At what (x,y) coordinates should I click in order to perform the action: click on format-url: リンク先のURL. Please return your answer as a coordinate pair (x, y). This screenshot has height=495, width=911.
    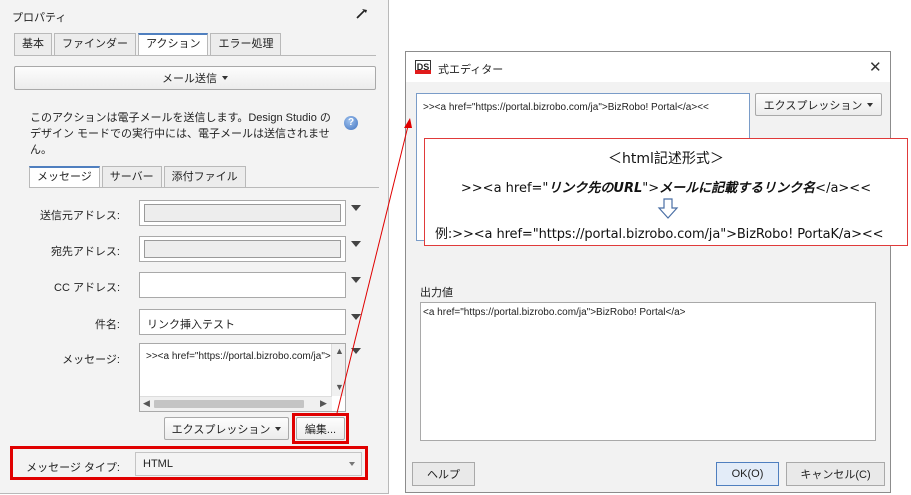
    Looking at the image, I should click on (595, 188).